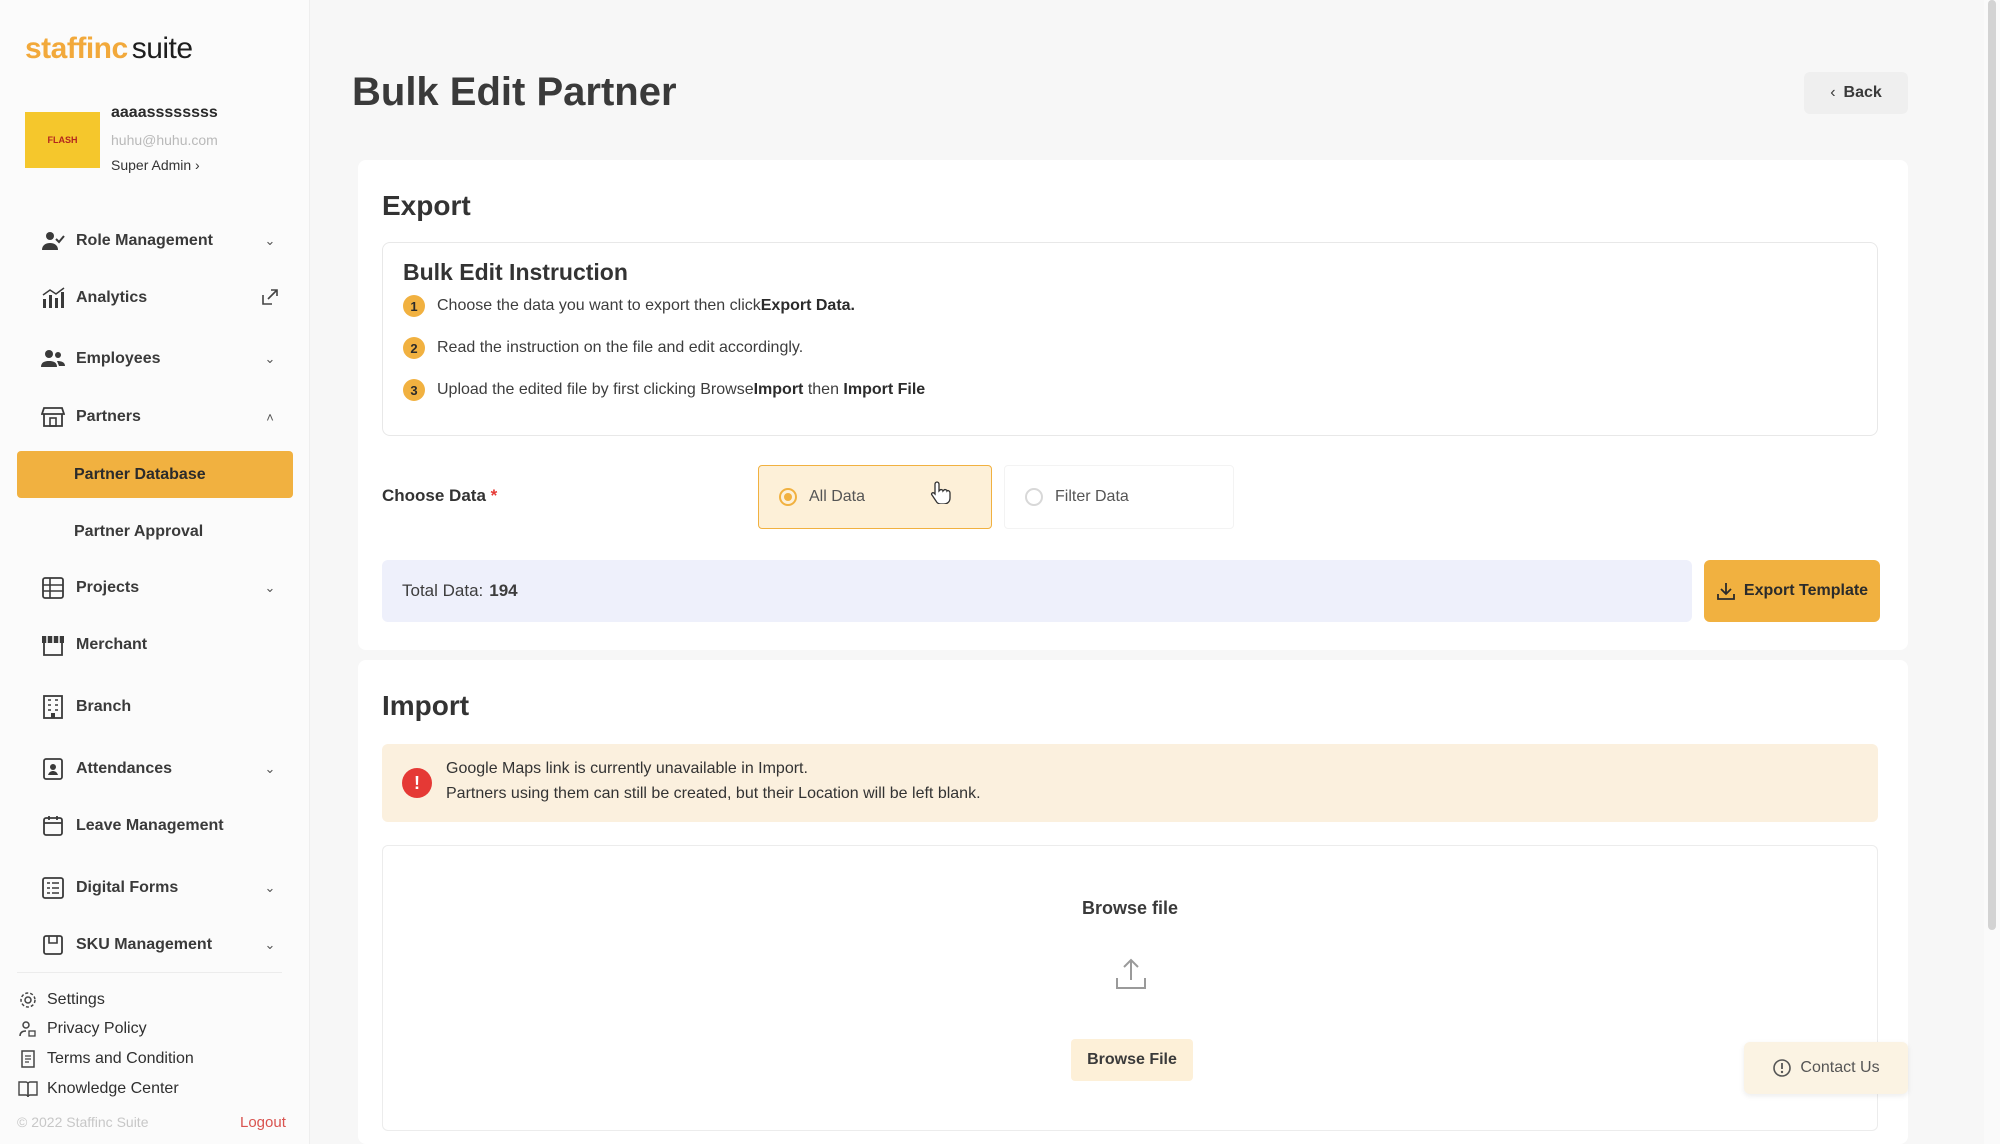 The height and width of the screenshot is (1144, 2000). Describe the element at coordinates (53, 826) in the screenshot. I see `calendar-icon` at that location.